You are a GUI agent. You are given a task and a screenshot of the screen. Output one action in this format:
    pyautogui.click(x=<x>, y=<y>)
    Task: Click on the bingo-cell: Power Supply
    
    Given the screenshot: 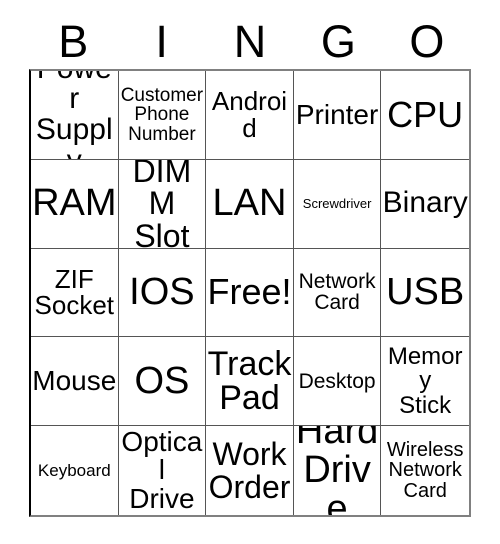 What is the action you would take?
    pyautogui.click(x=75, y=115)
    